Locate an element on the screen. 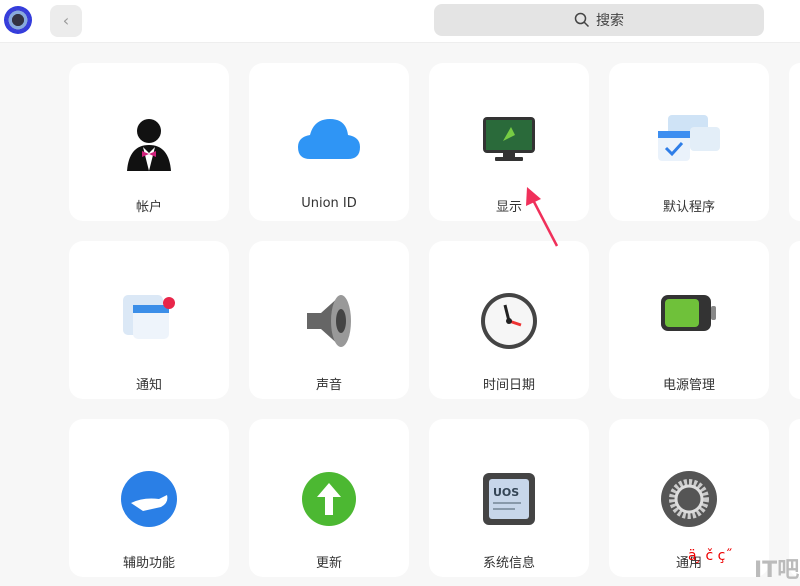 The height and width of the screenshot is (586, 800). speaker-icon is located at coordinates (329, 323).